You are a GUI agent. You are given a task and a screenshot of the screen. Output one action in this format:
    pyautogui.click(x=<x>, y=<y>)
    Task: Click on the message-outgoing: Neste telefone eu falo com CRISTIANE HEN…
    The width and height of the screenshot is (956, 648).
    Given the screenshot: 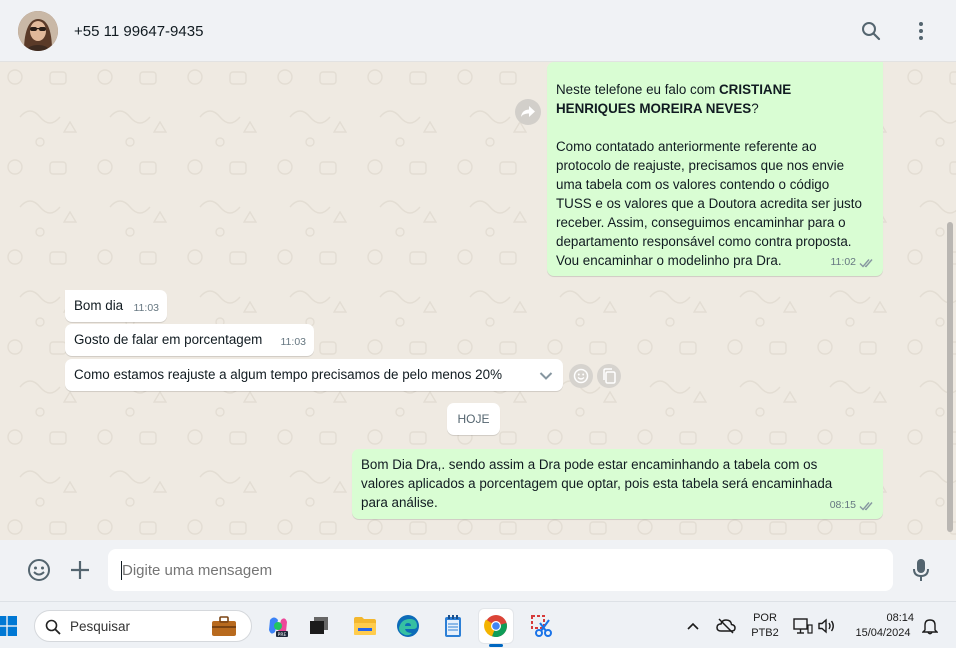 What is the action you would take?
    pyautogui.click(x=715, y=169)
    